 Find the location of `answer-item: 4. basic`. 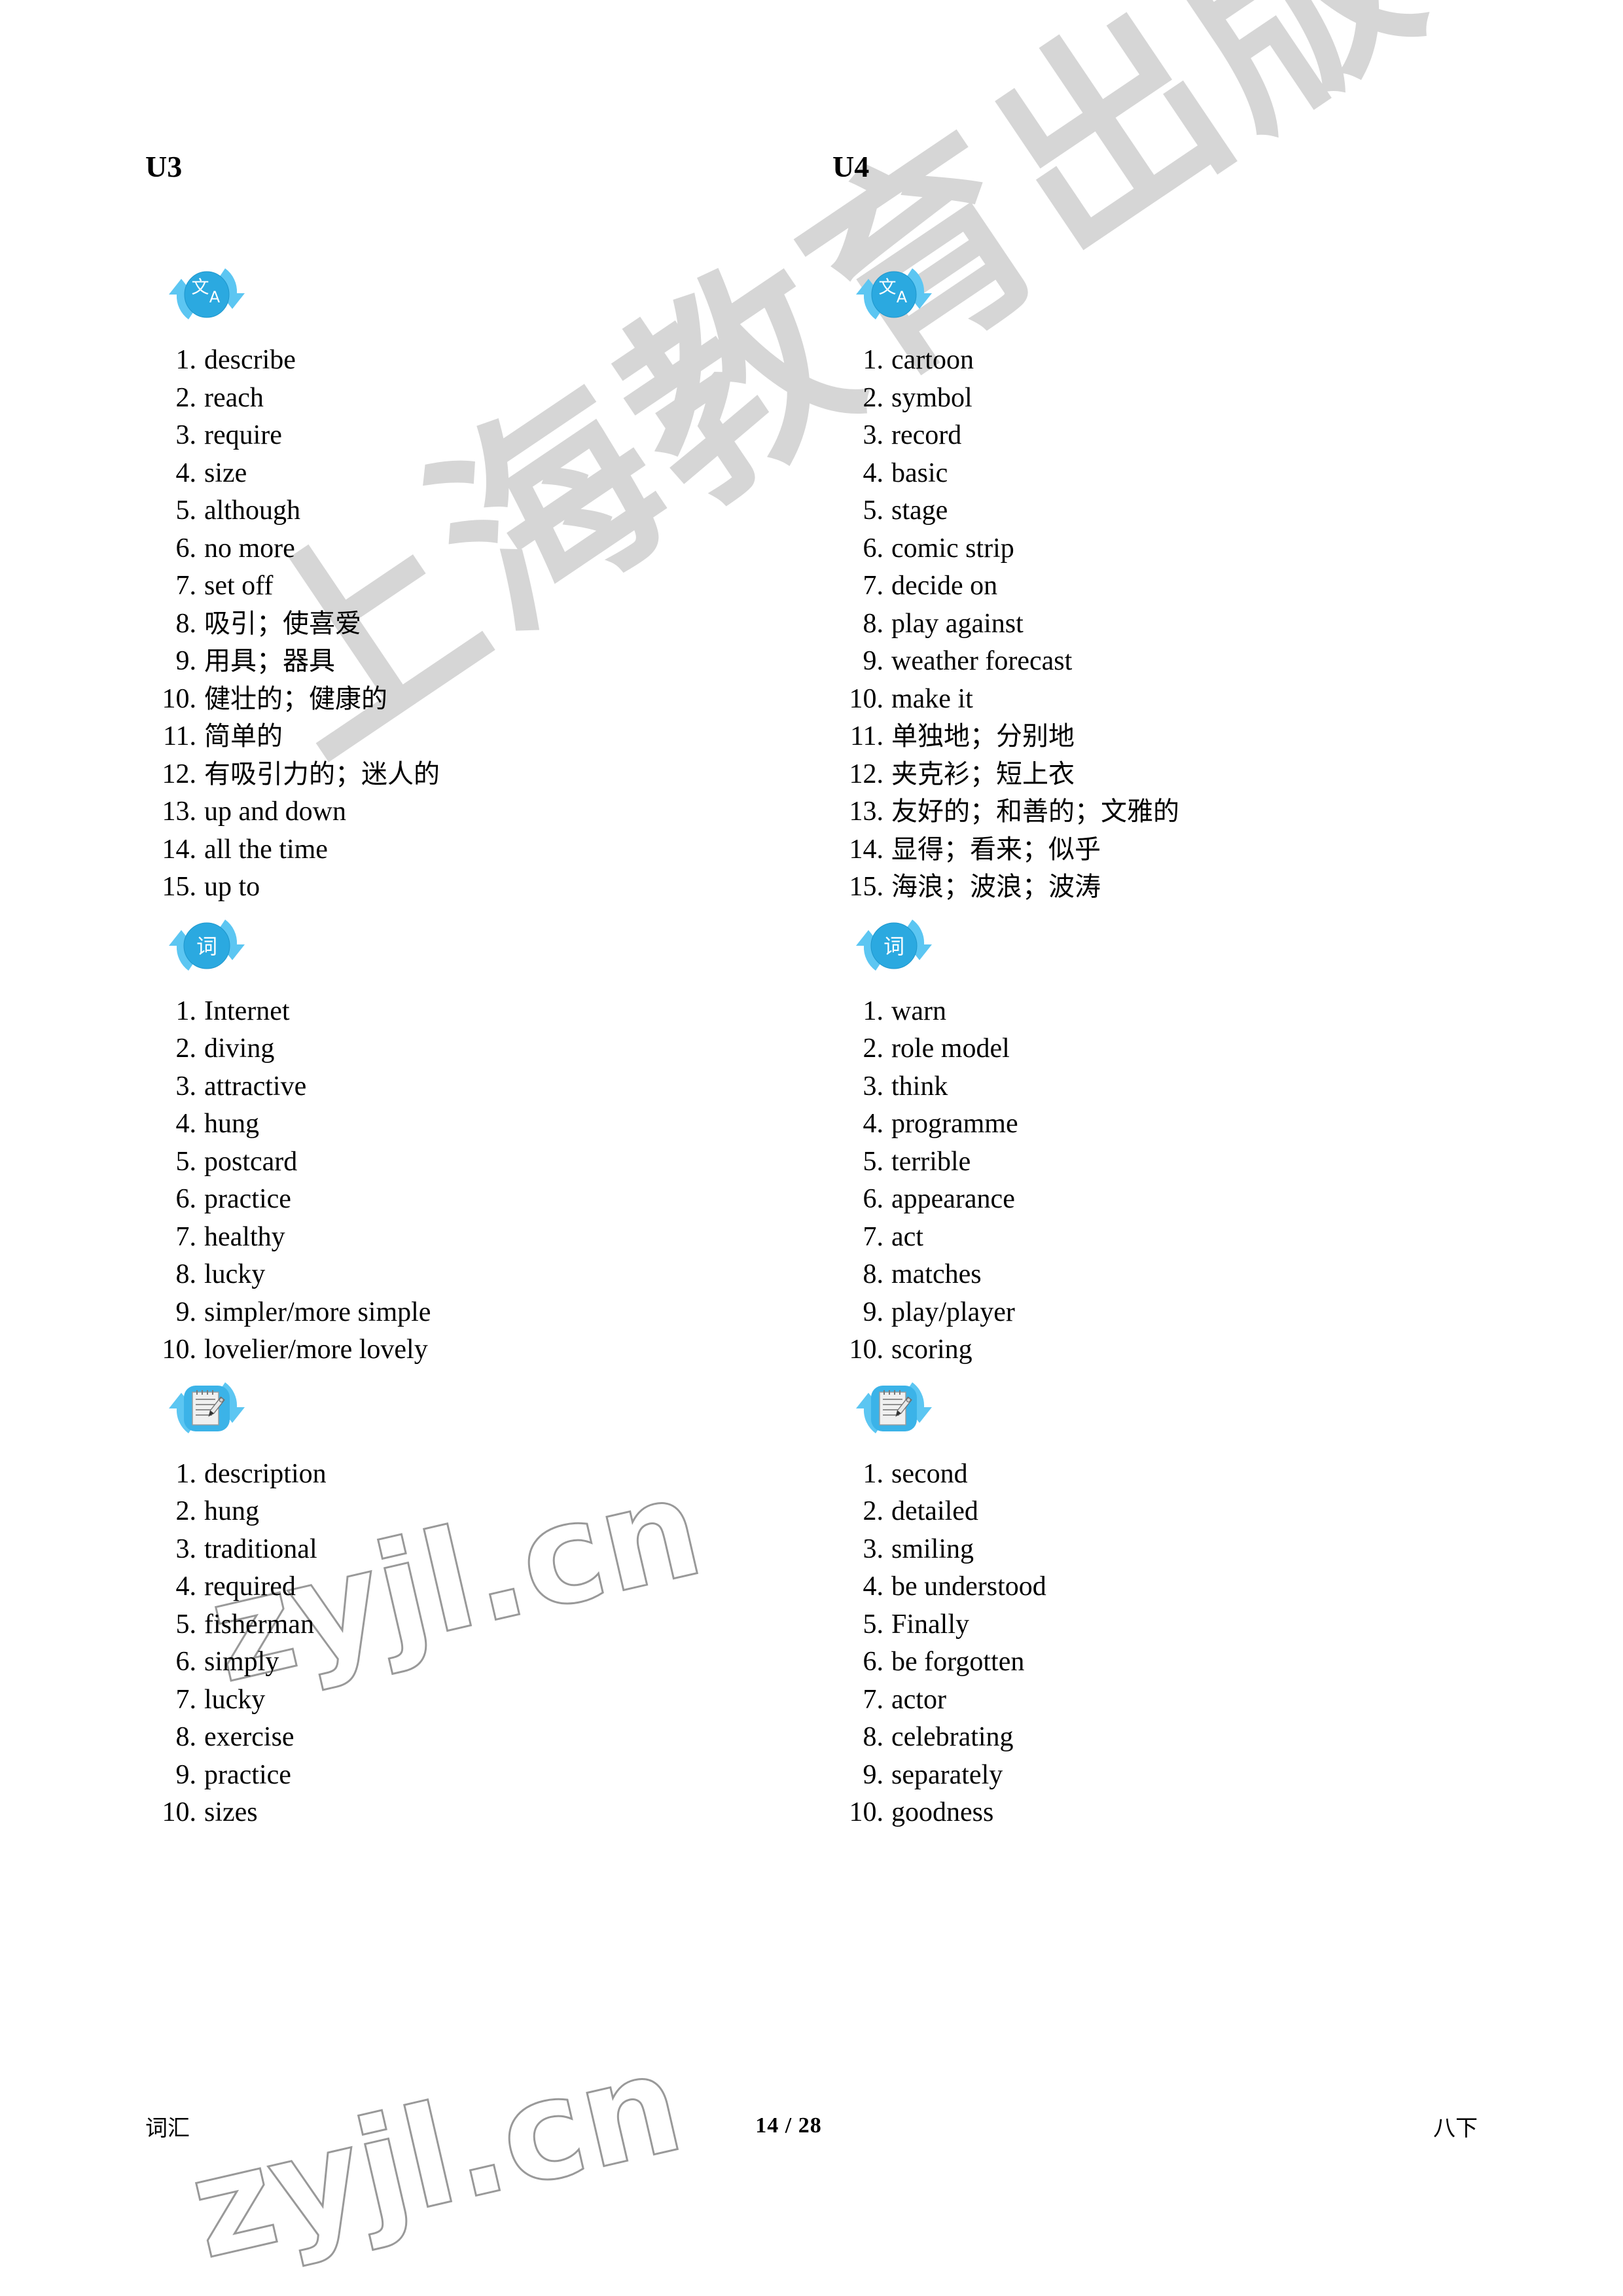

answer-item: 4. basic is located at coordinates (1172, 474).